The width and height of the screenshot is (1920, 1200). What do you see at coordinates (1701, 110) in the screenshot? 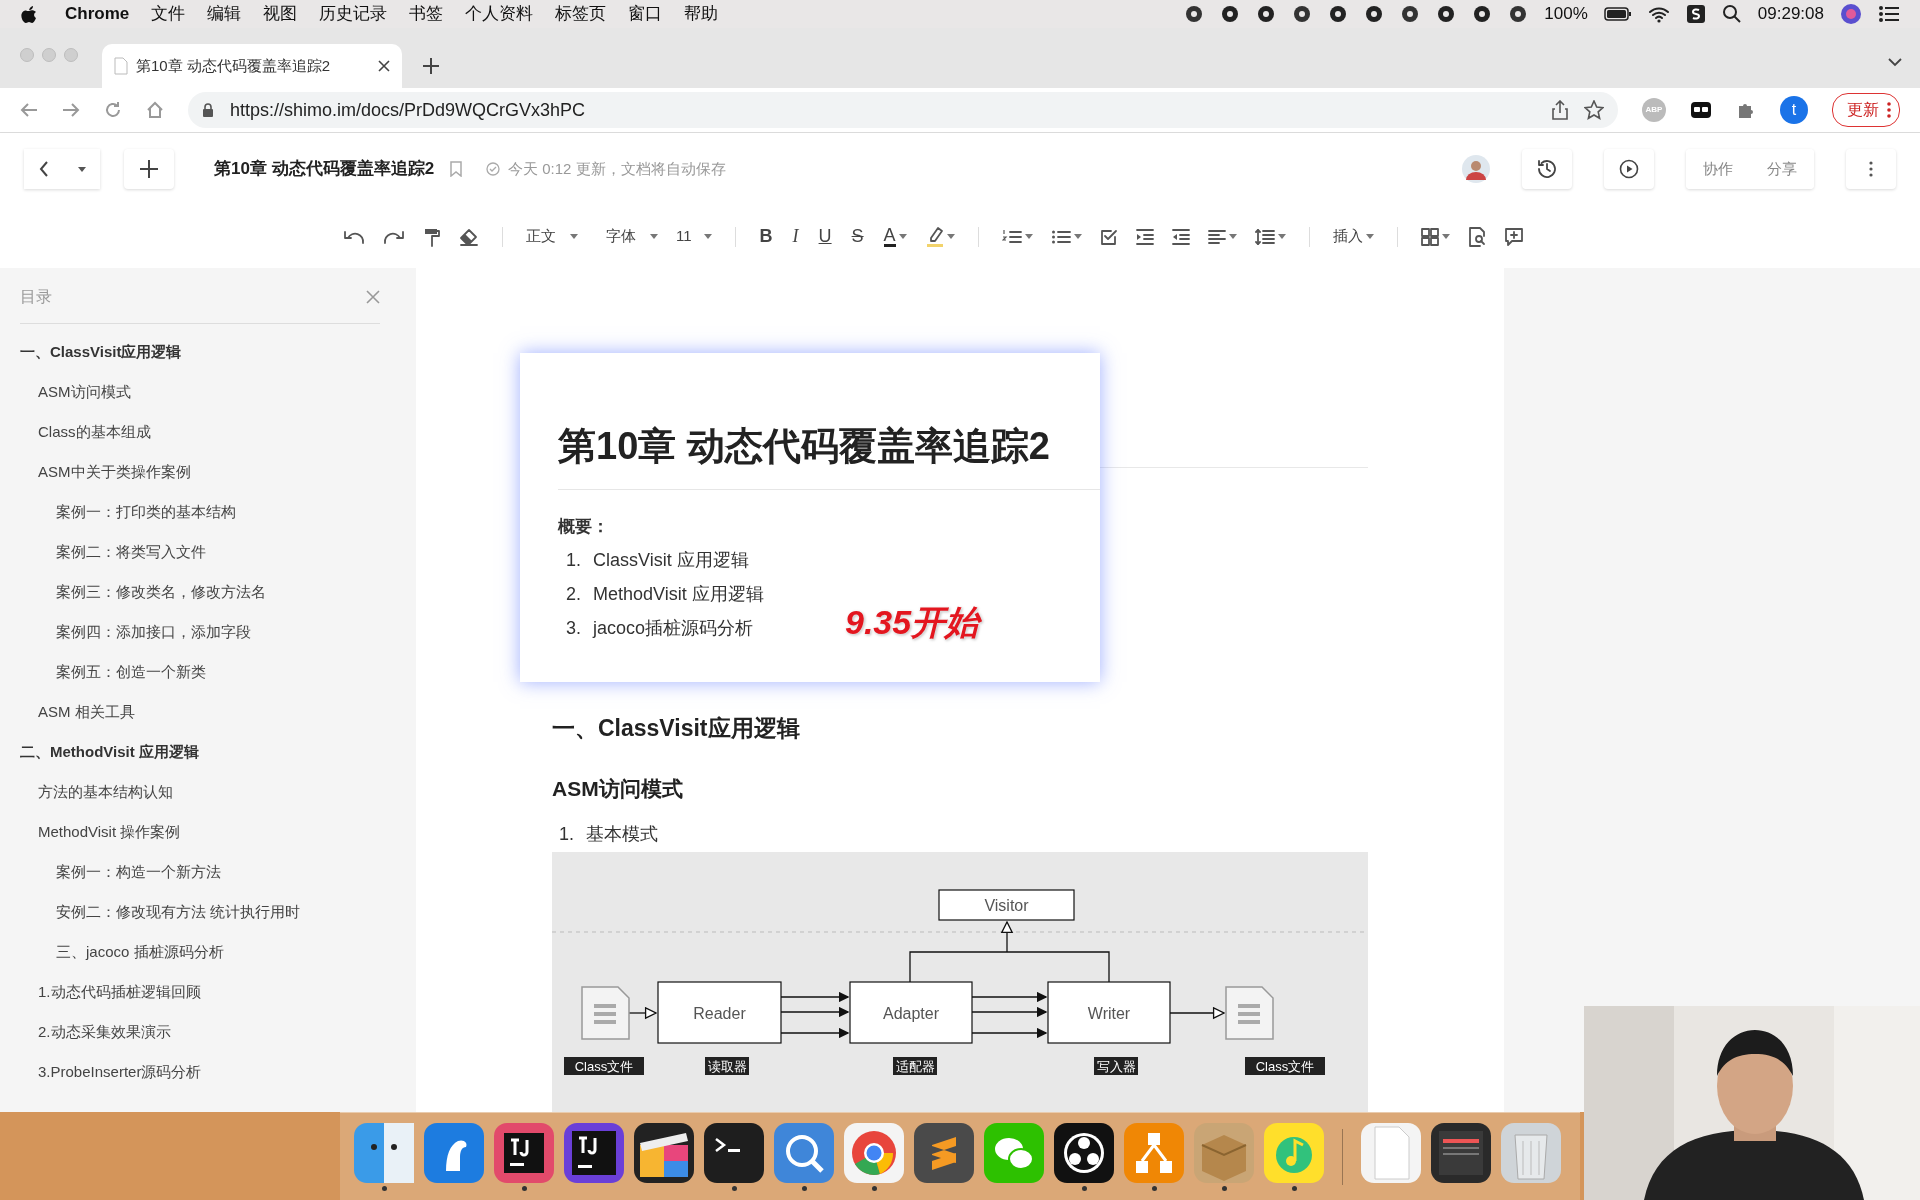
I see `mask-icon` at bounding box center [1701, 110].